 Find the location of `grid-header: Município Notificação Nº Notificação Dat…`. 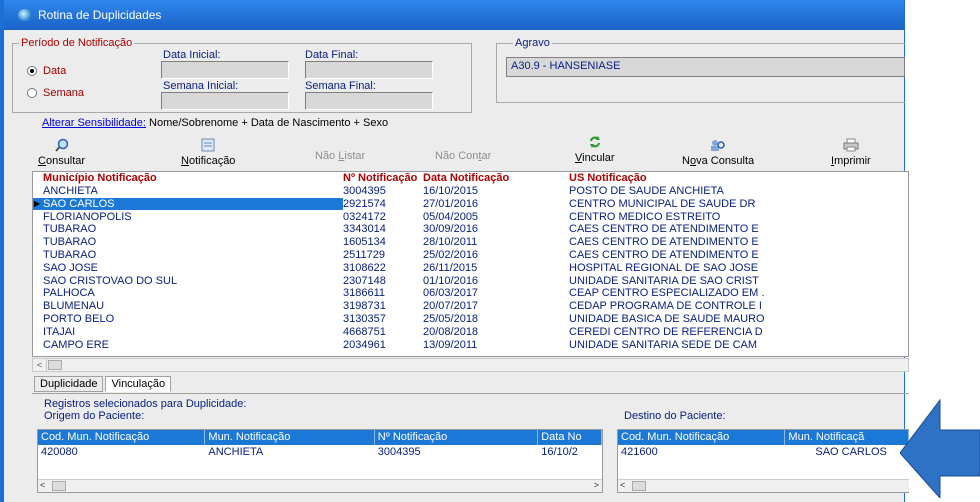

grid-header: Município Notificação Nº Notificação Dat… is located at coordinates (470, 178).